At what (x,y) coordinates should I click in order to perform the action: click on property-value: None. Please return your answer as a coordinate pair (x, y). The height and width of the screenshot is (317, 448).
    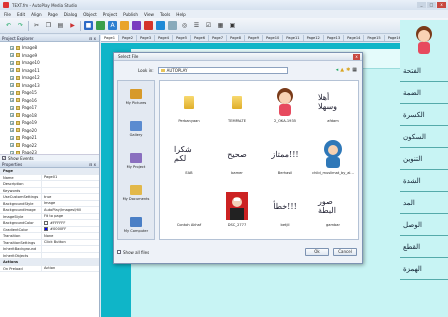
    Looking at the image, I should click on (70, 236).